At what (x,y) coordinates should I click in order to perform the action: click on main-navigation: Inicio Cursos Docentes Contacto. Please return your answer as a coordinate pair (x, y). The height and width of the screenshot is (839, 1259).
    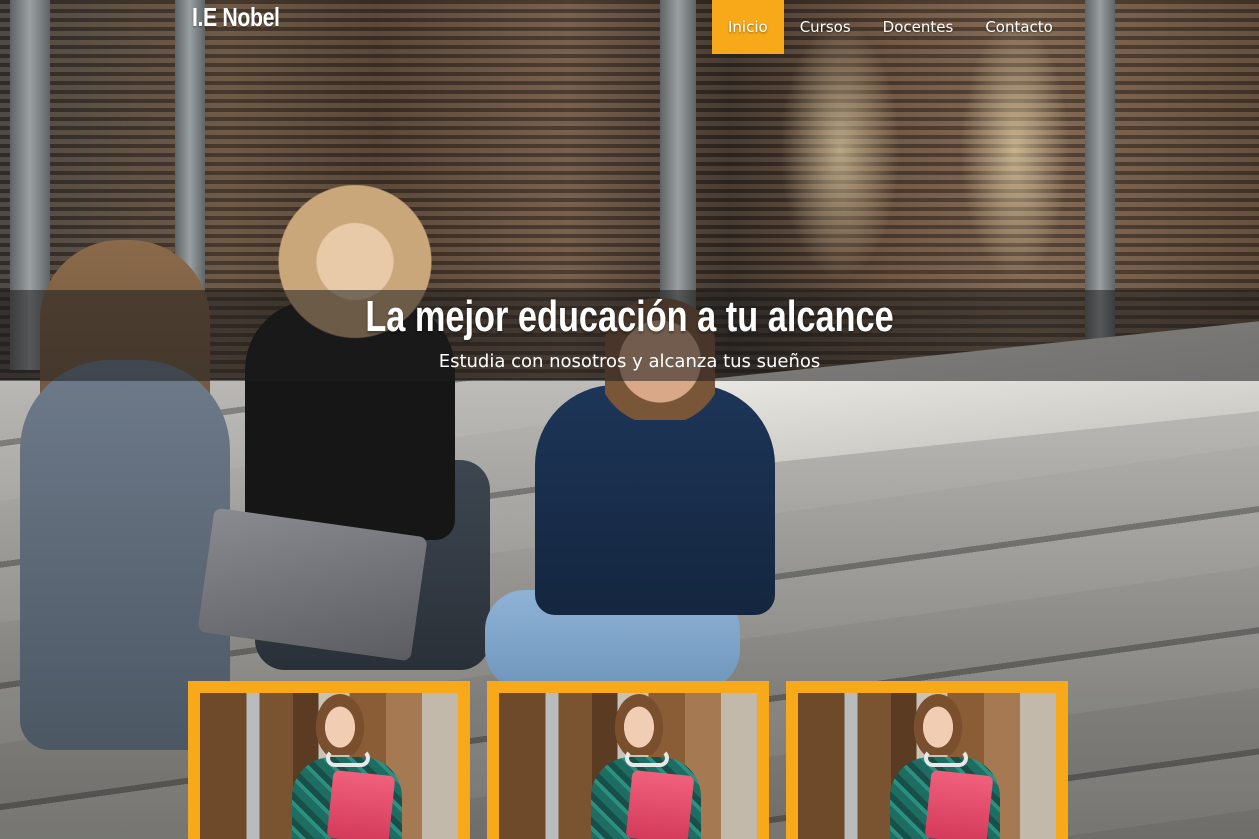
    Looking at the image, I should click on (890, 27).